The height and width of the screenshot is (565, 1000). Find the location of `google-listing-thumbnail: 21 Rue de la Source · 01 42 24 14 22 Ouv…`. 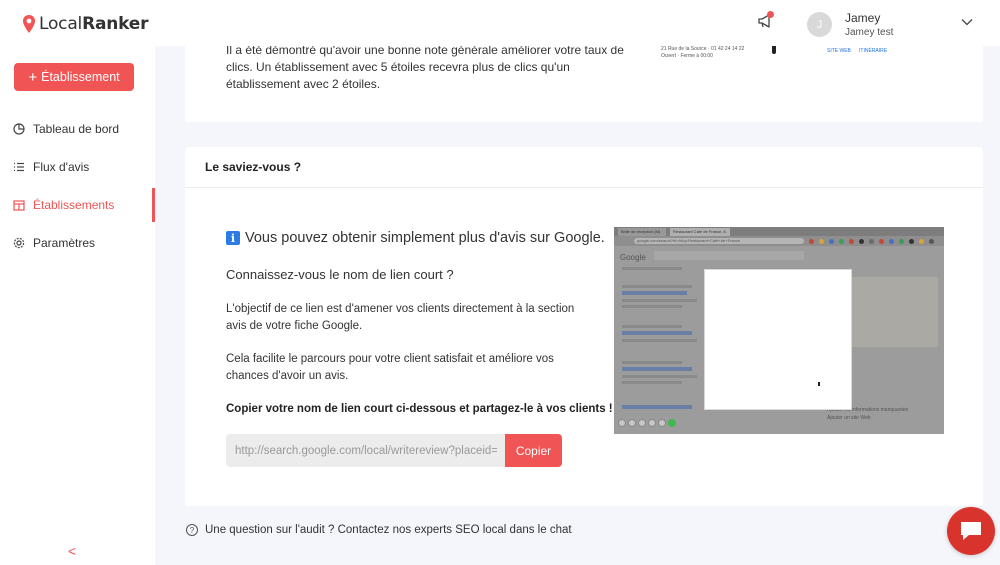

google-listing-thumbnail: 21 Rue de la Source · 01 42 24 14 22 Ouv… is located at coordinates (784, 56).